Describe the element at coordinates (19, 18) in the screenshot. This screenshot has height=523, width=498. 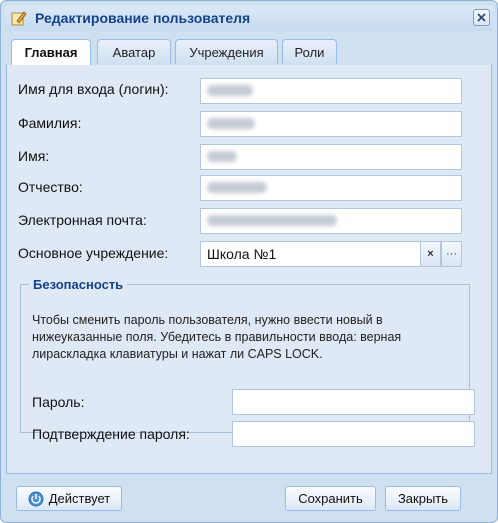
I see `edit-user-icon` at that location.